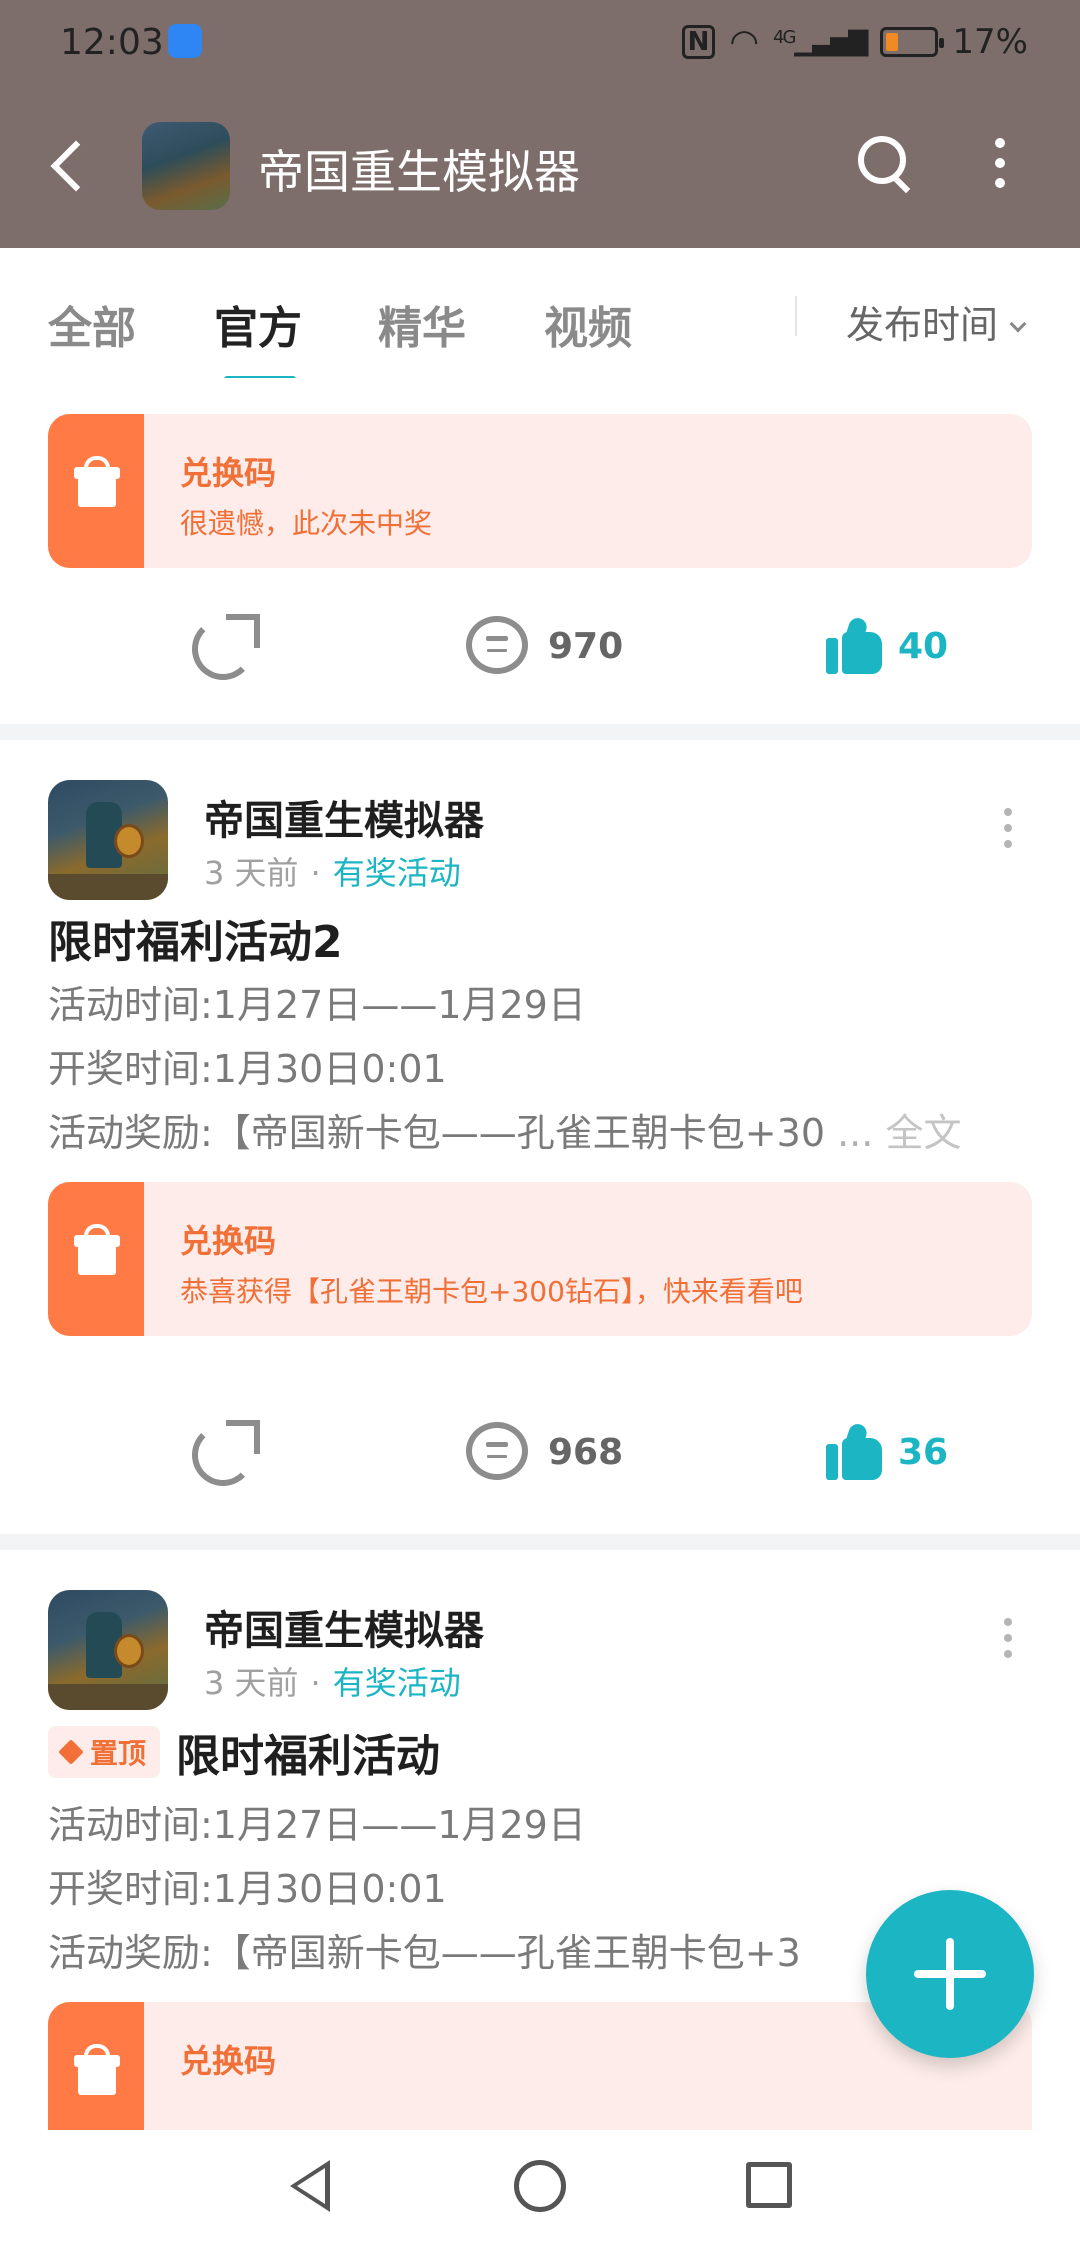 Image resolution: width=1080 pixels, height=2244 pixels. I want to click on create-post-button, so click(950, 1974).